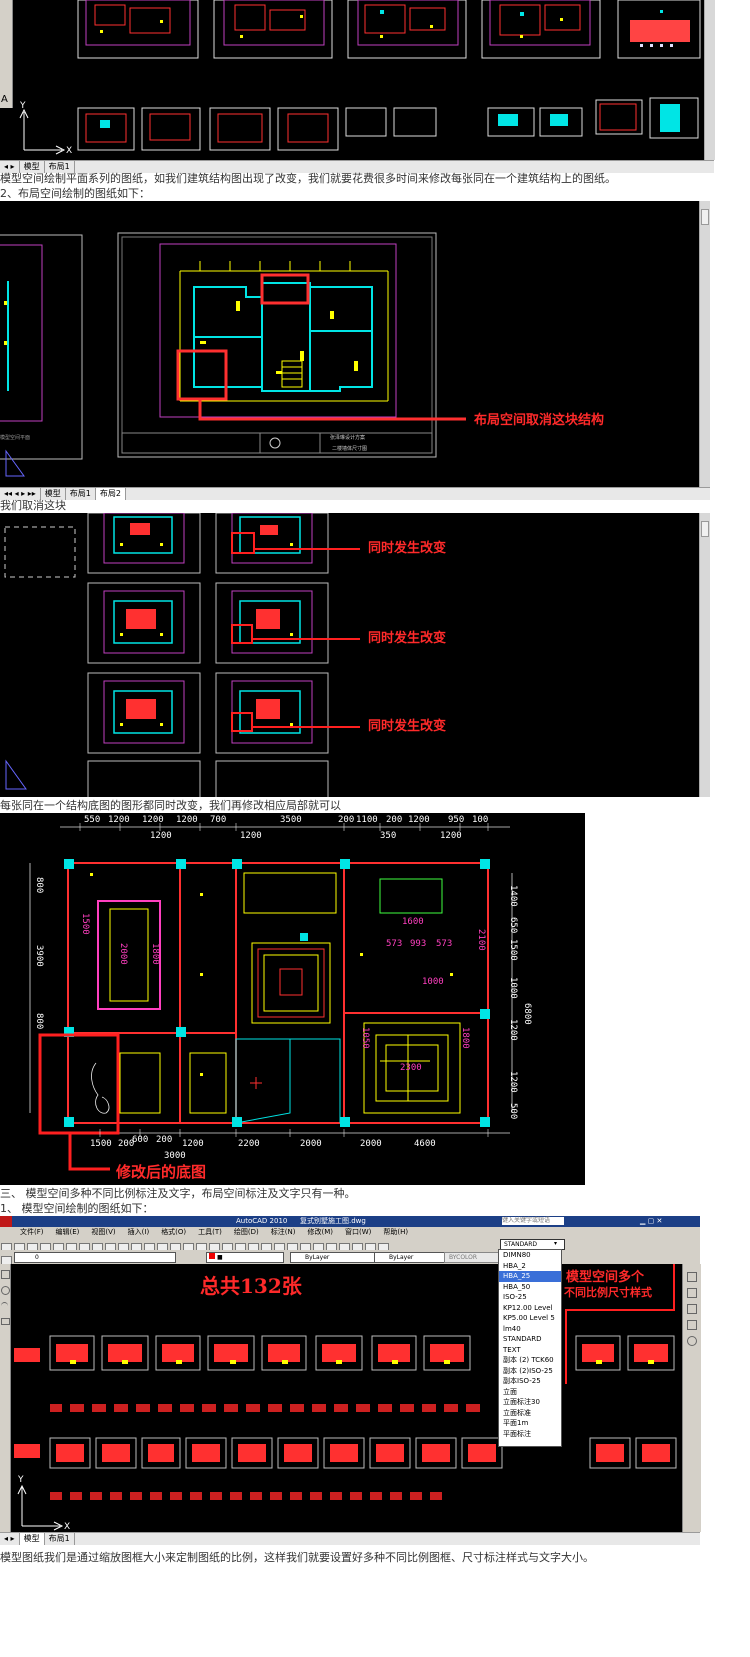 The width and height of the screenshot is (750, 1657). Describe the element at coordinates (139, 1232) in the screenshot. I see `menu-insert: 插入(I)` at that location.